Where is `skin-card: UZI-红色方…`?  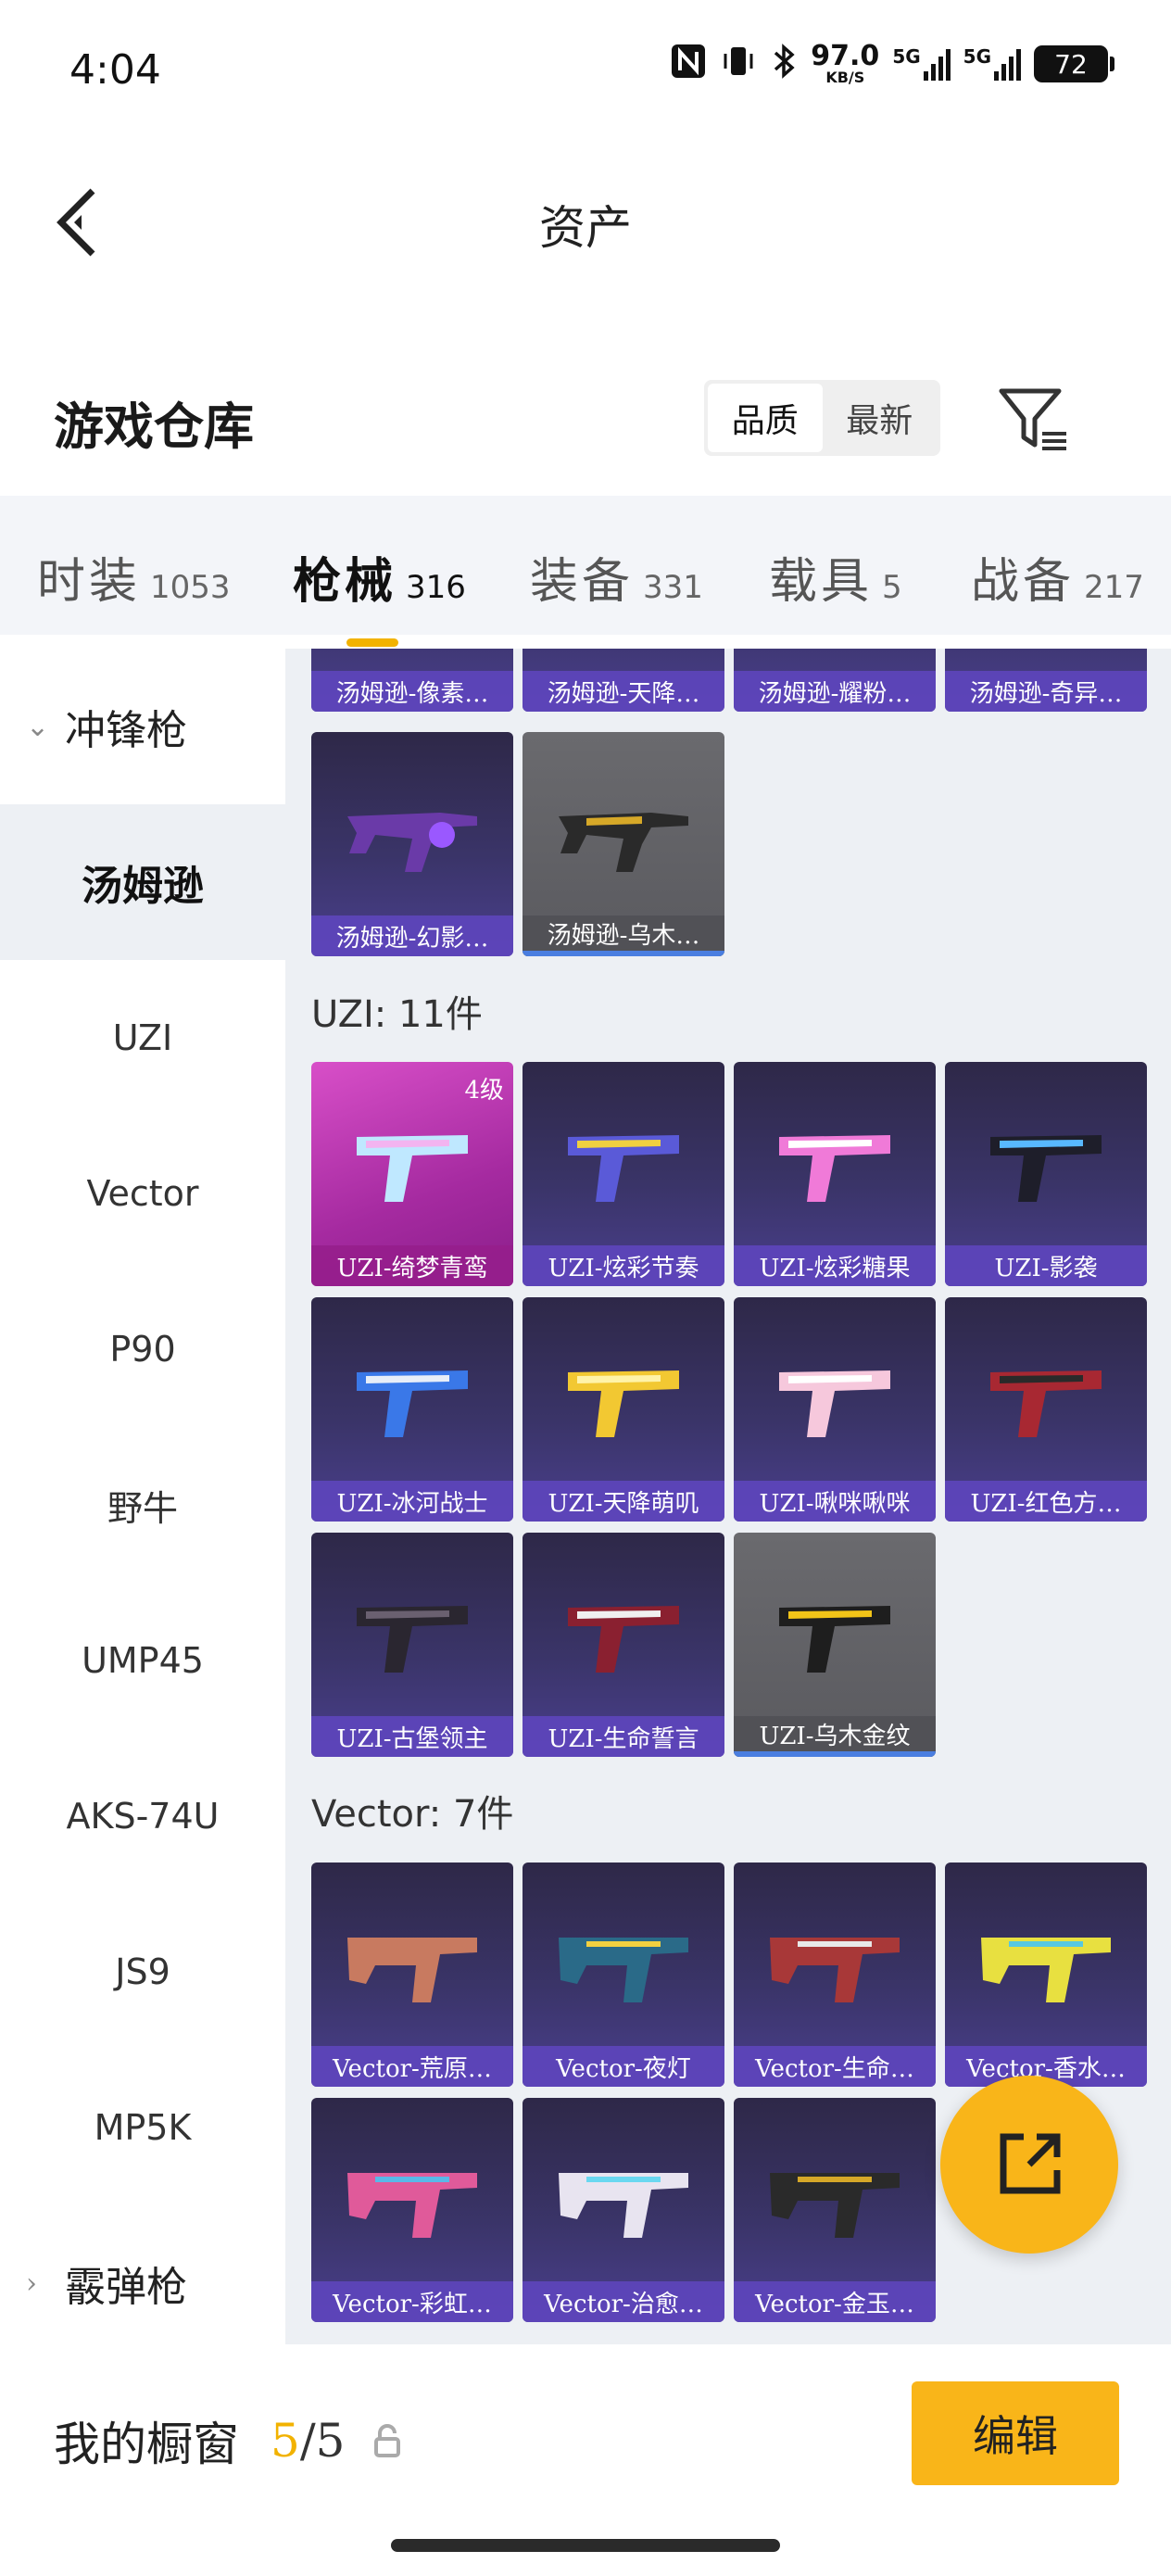 skin-card: UZI-红色方… is located at coordinates (1046, 1409).